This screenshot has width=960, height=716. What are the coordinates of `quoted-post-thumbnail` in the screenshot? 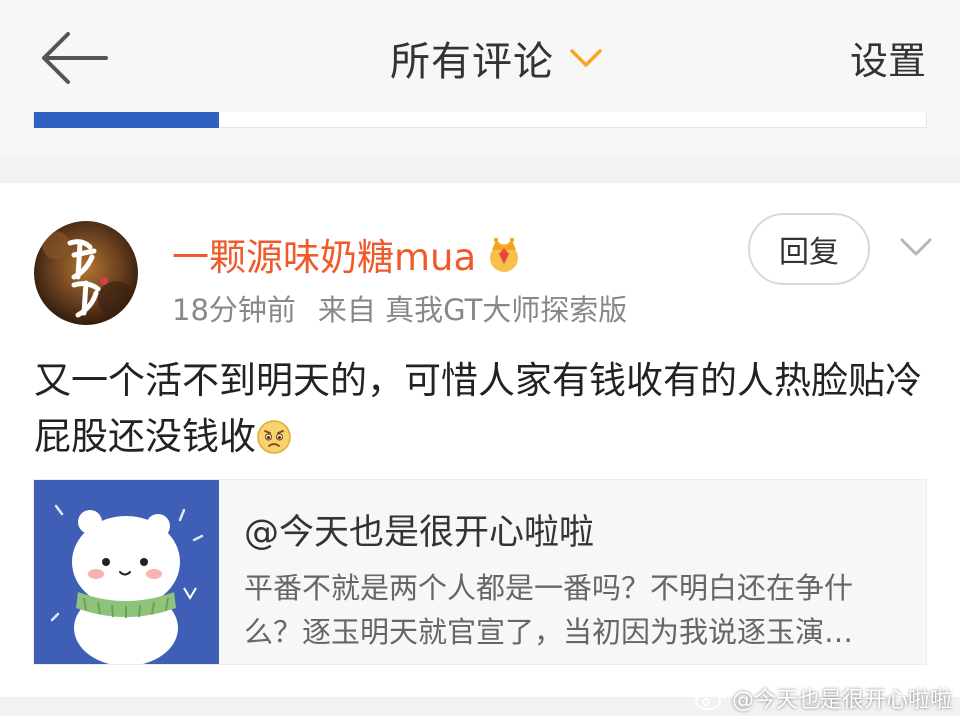 It's located at (126, 572).